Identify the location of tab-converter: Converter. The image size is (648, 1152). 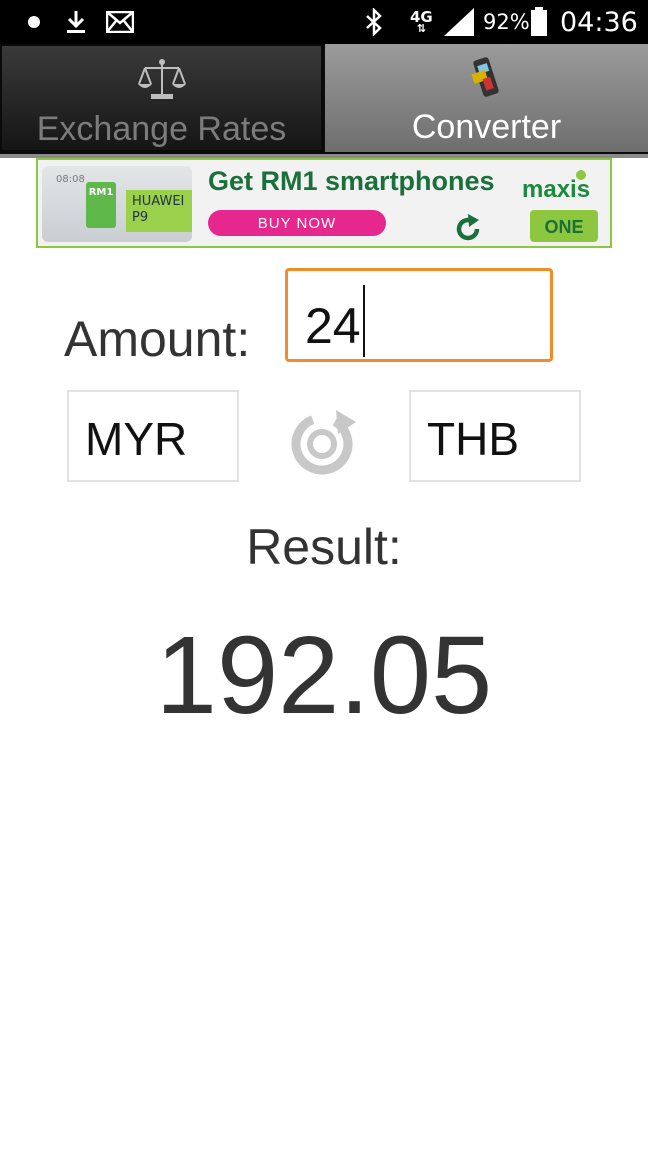
(486, 98).